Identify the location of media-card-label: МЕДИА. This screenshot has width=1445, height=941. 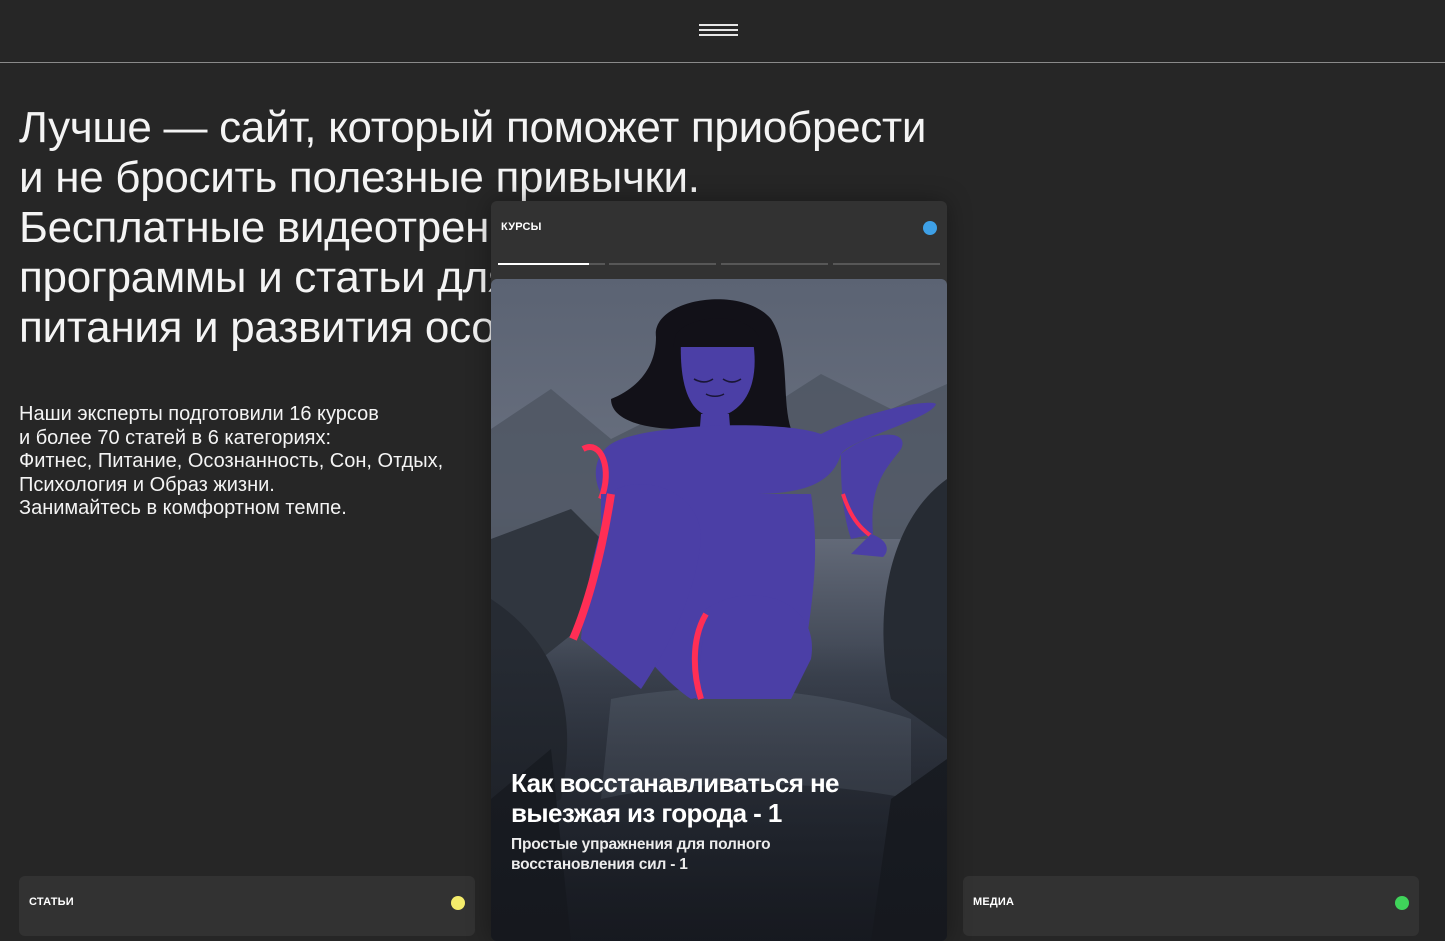
(994, 902).